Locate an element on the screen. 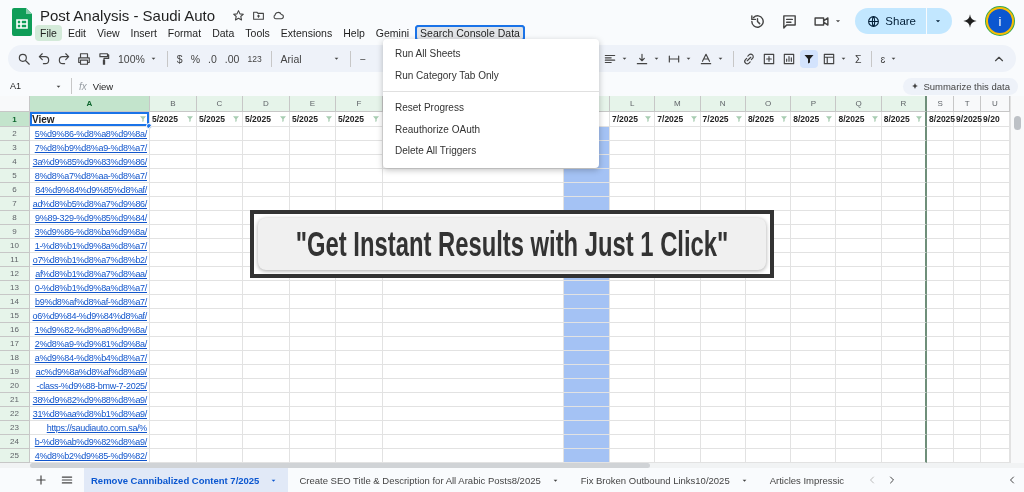 Image resolution: width=1024 pixels, height=492 pixels. row-header: 22 is located at coordinates (15, 414).